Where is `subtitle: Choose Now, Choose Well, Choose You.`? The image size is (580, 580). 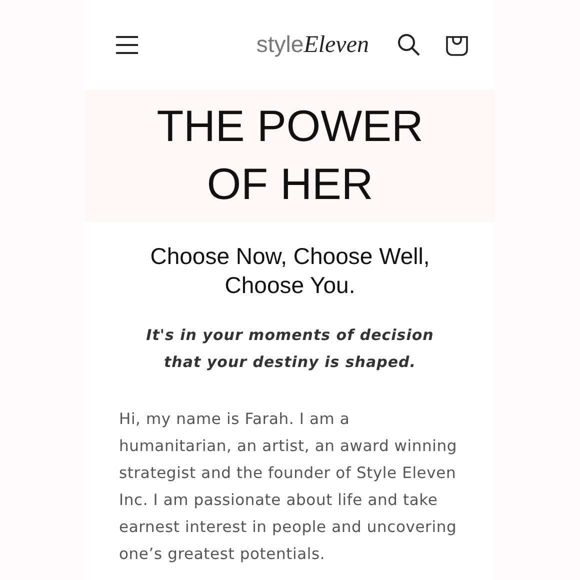
subtitle: Choose Now, Choose Well, Choose You. is located at coordinates (290, 271).